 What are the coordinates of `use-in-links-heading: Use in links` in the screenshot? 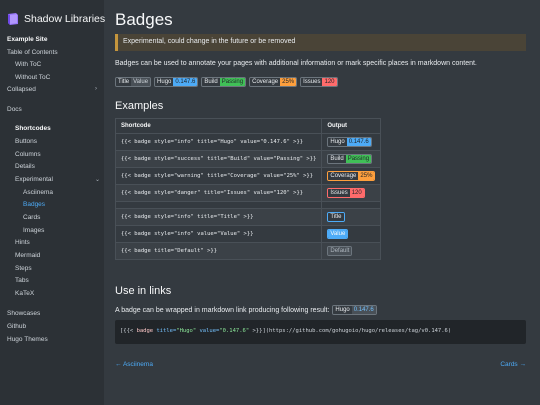 It's located at (143, 291).